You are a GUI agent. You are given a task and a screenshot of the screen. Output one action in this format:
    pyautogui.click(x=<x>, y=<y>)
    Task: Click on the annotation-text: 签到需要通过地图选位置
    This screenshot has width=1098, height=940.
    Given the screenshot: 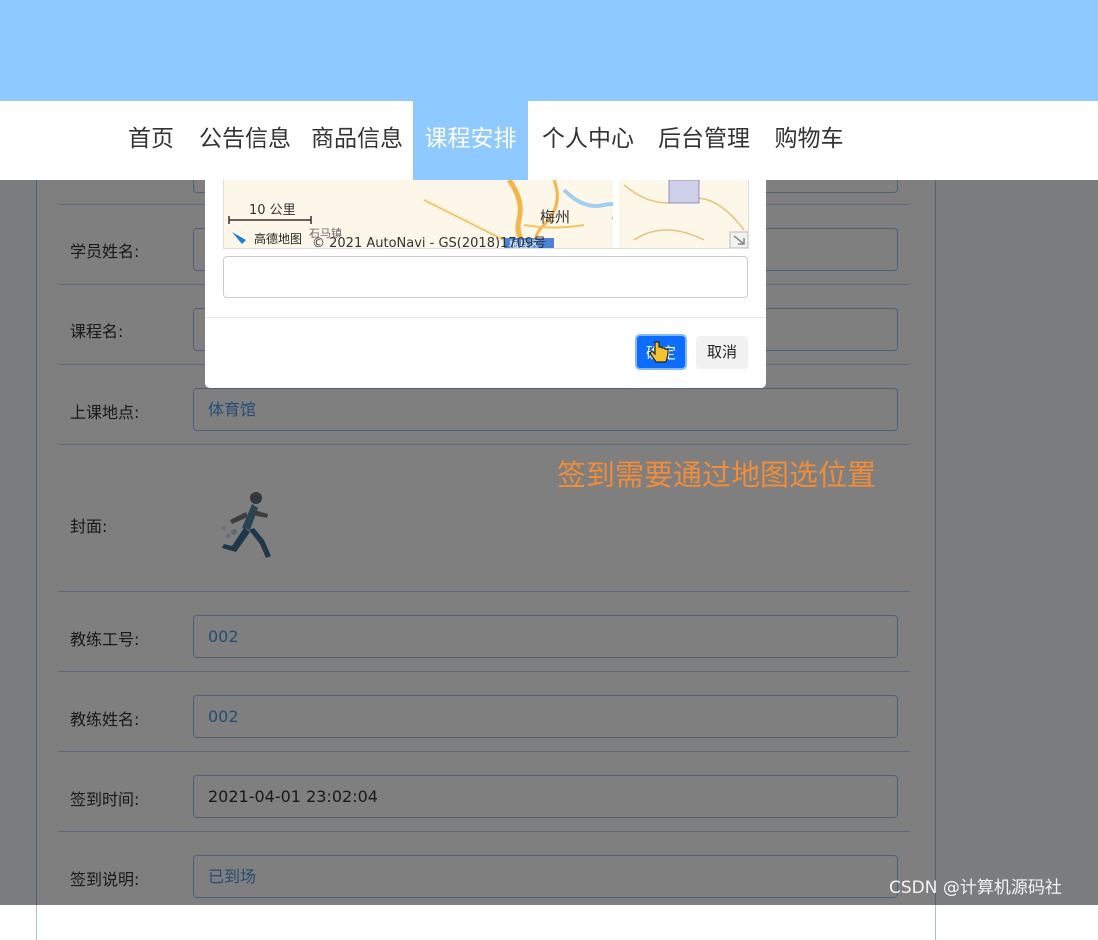 What is the action you would take?
    pyautogui.click(x=717, y=475)
    